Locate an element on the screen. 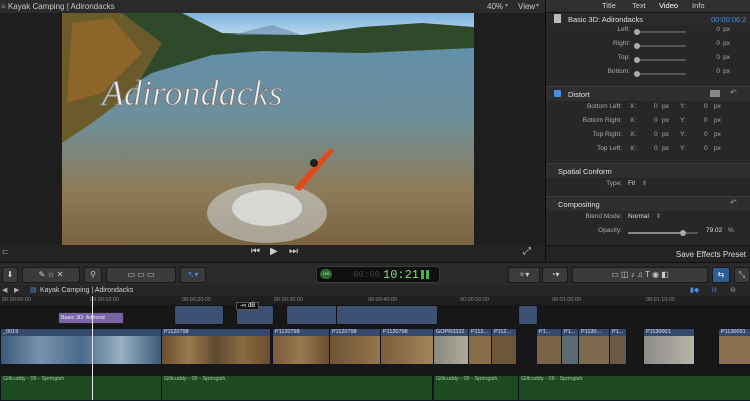 The width and height of the screenshot is (750, 401). timecode-display: 100 00:00 10:21 is located at coordinates (378, 274).